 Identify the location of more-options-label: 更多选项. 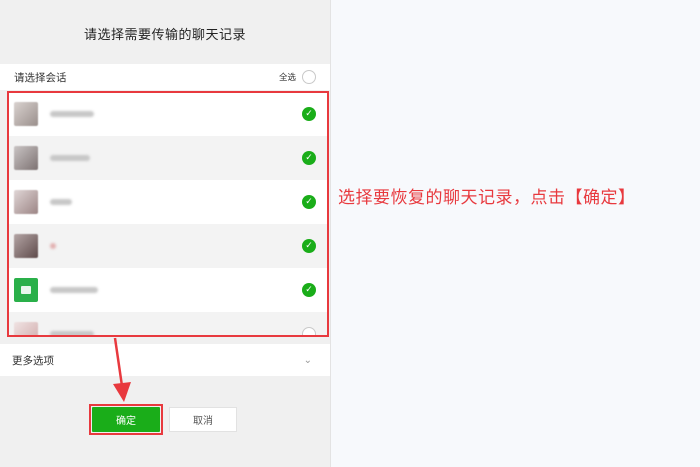
(33, 360).